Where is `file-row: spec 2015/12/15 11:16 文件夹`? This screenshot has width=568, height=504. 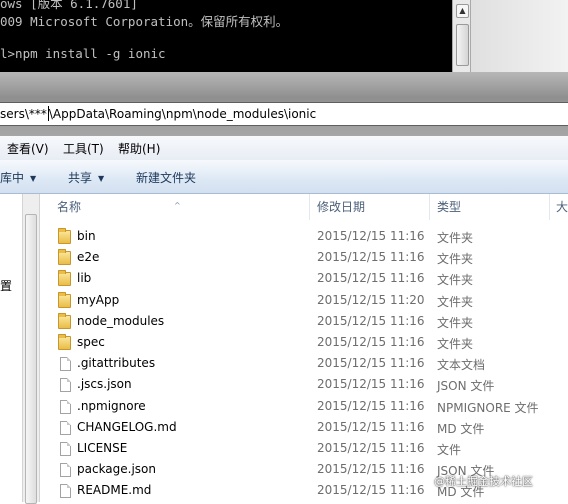 file-row: spec 2015/12/15 11:16 文件夹 is located at coordinates (304, 343).